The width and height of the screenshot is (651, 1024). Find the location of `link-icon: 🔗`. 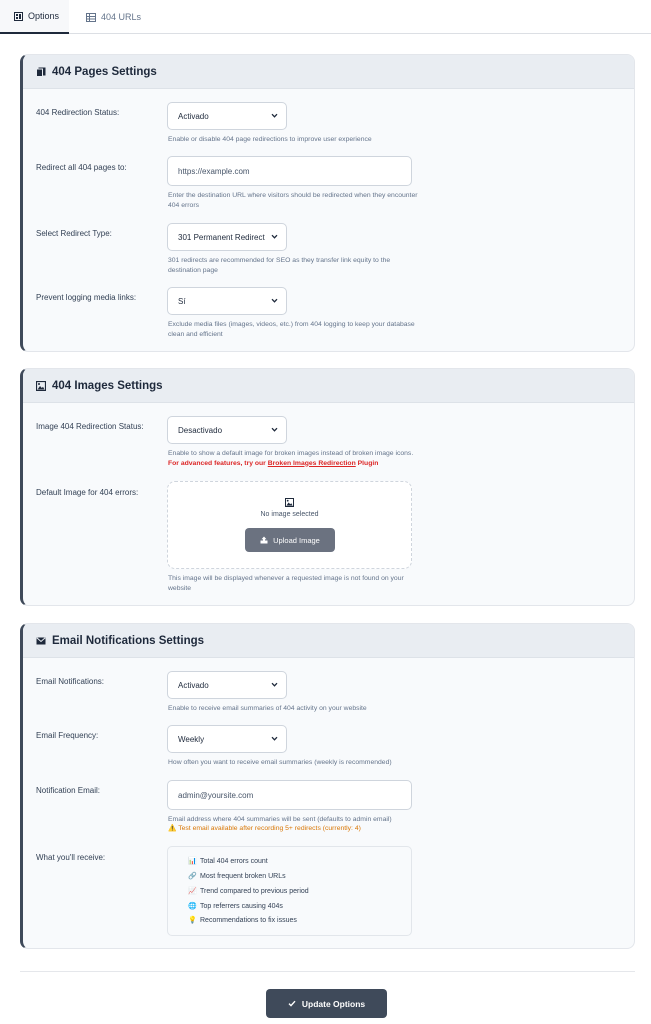

link-icon: 🔗 is located at coordinates (192, 876).